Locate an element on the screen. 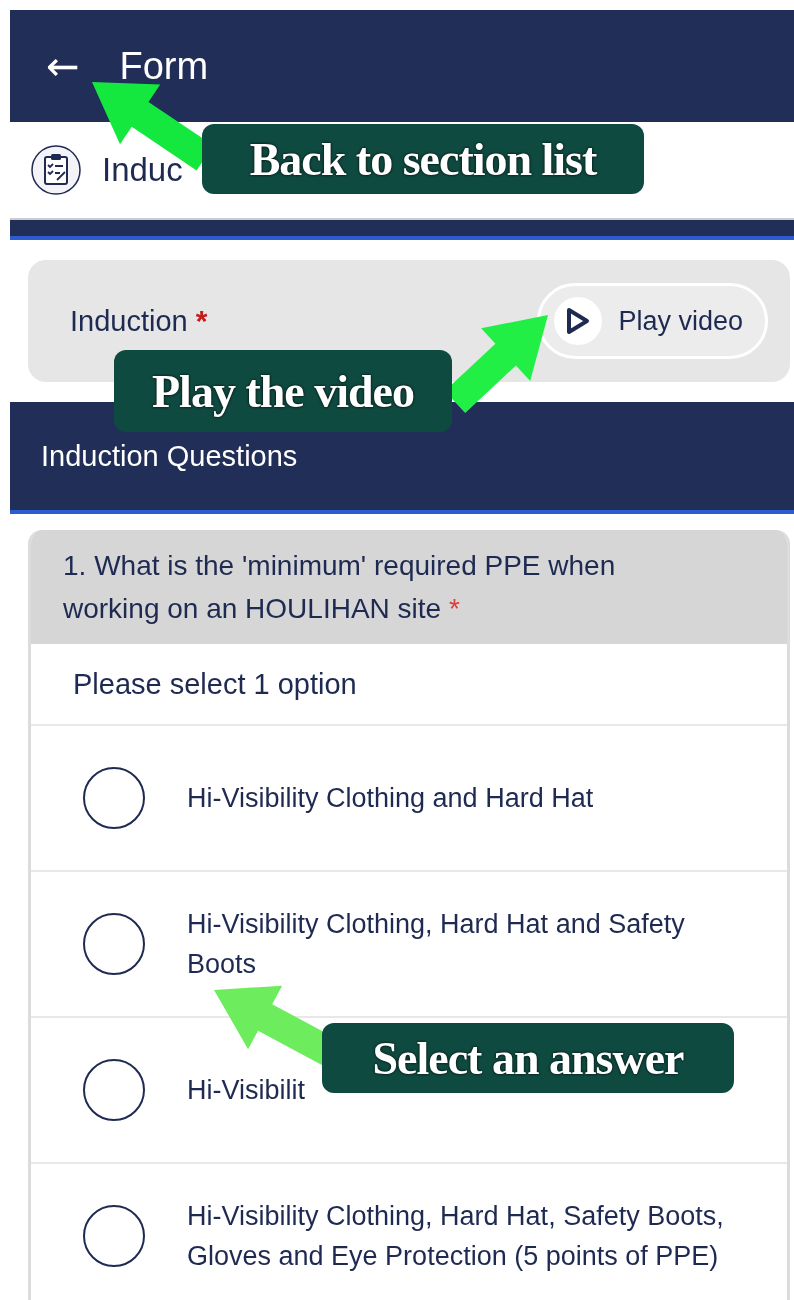  option-label: Hi-Visibility Clothing, Hard Hat and Safety Boots is located at coordinates (436, 944).